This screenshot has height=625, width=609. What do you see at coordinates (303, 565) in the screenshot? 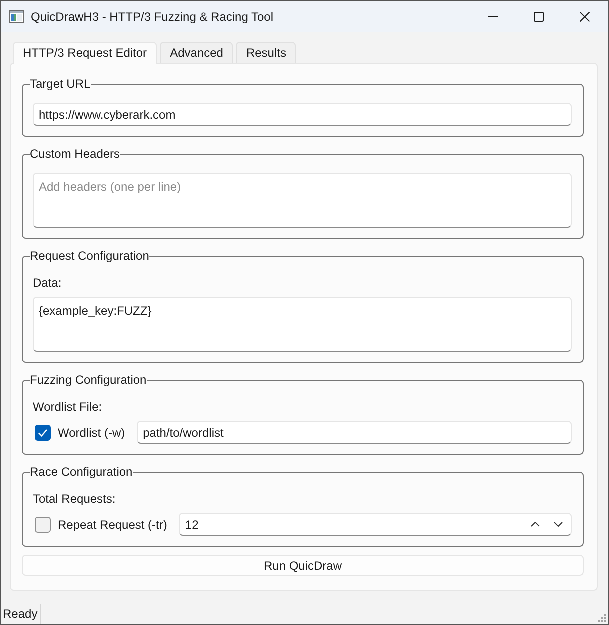
I see `run-button: Run QuicDraw` at bounding box center [303, 565].